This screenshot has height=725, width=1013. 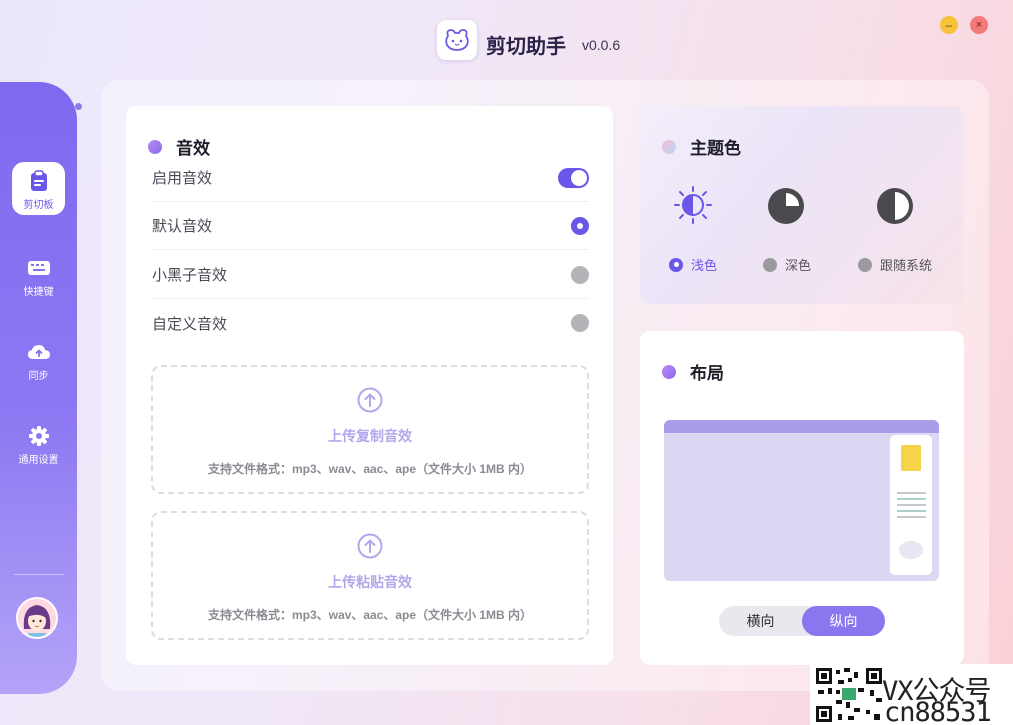 I want to click on theme-light-label: 浅色, so click(x=704, y=265).